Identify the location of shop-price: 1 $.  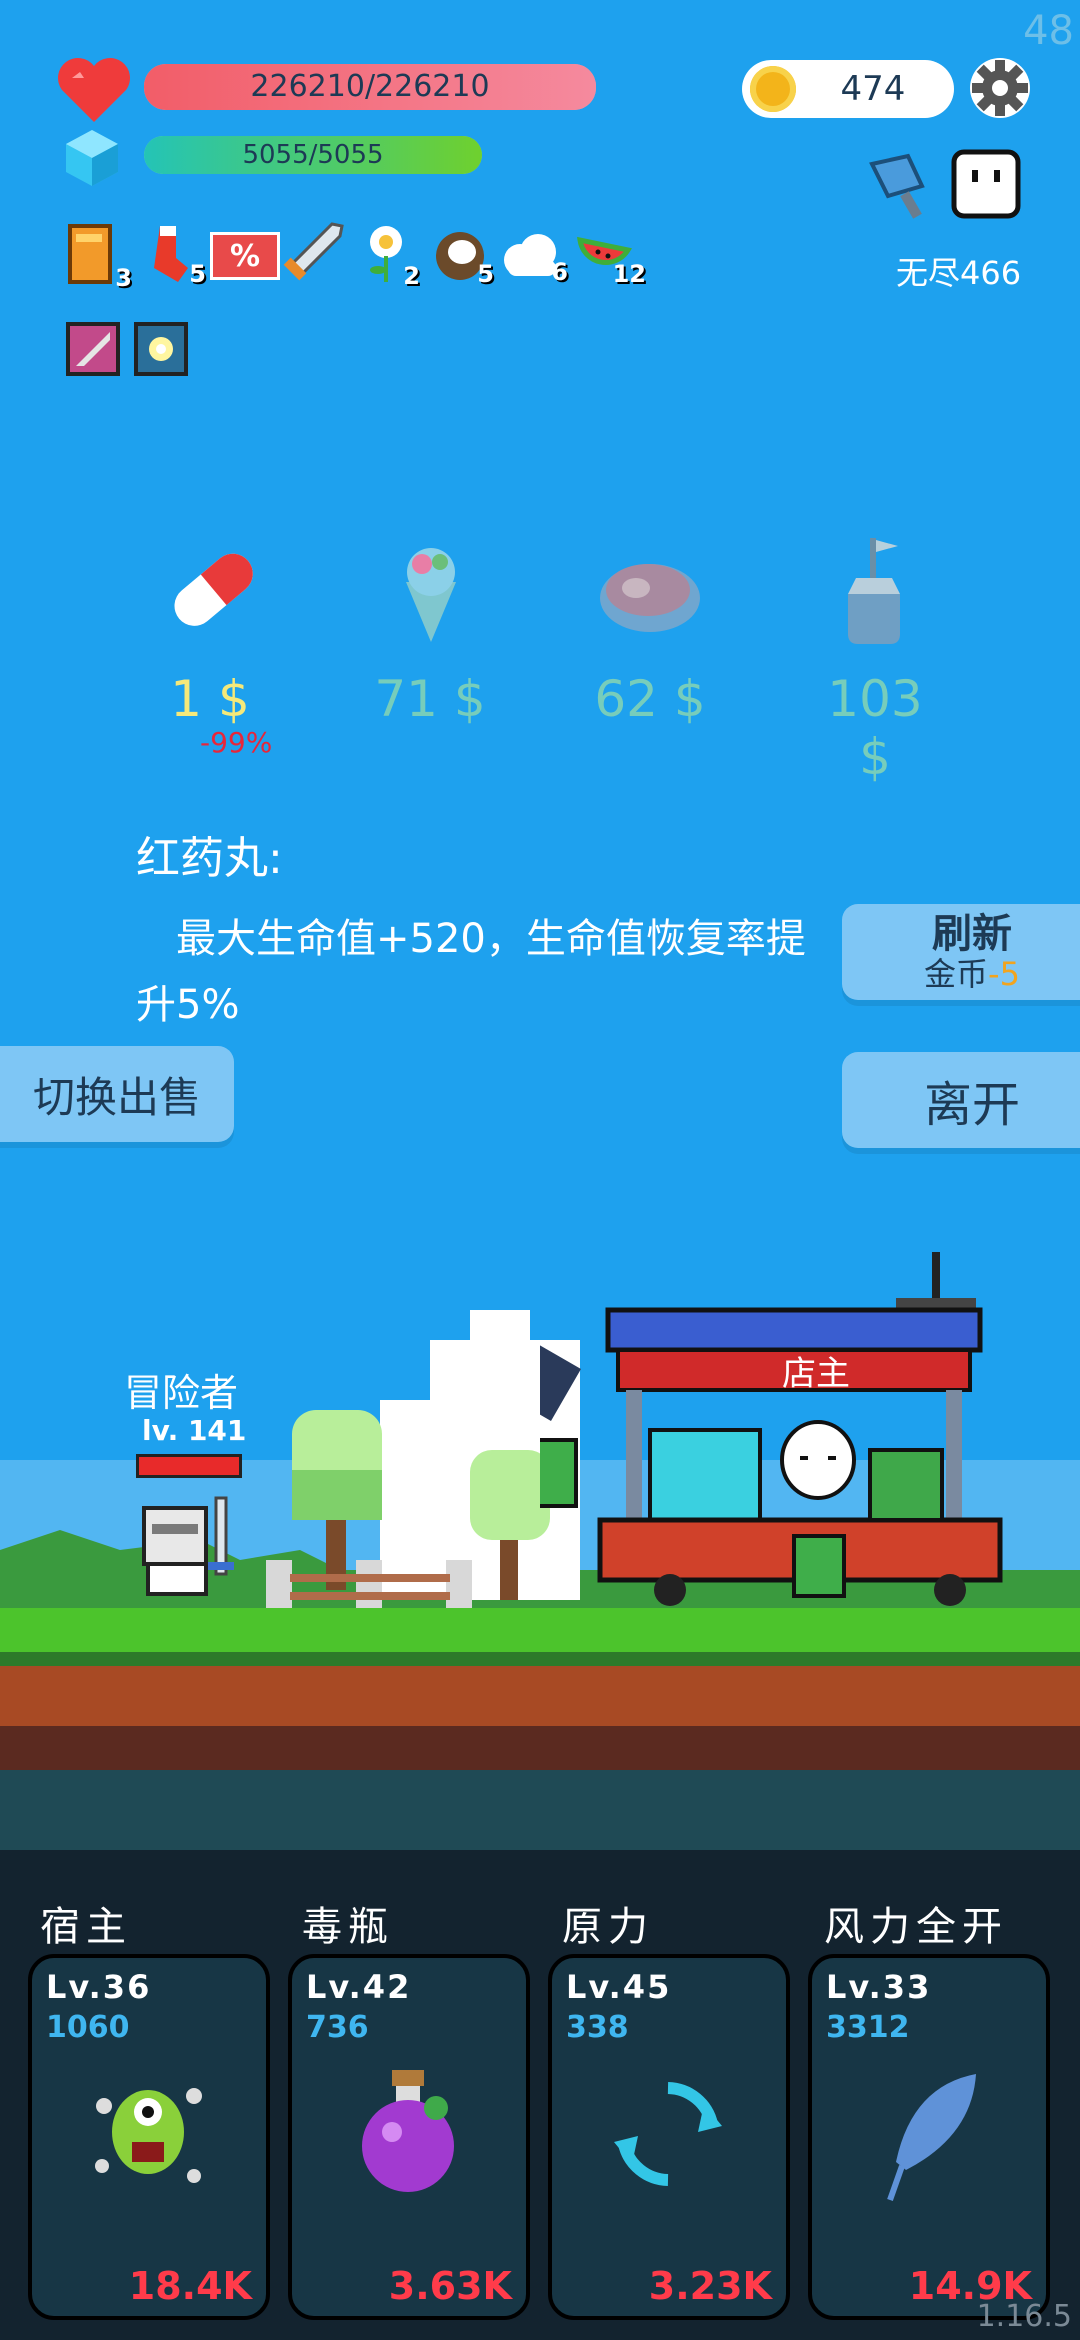
(210, 699).